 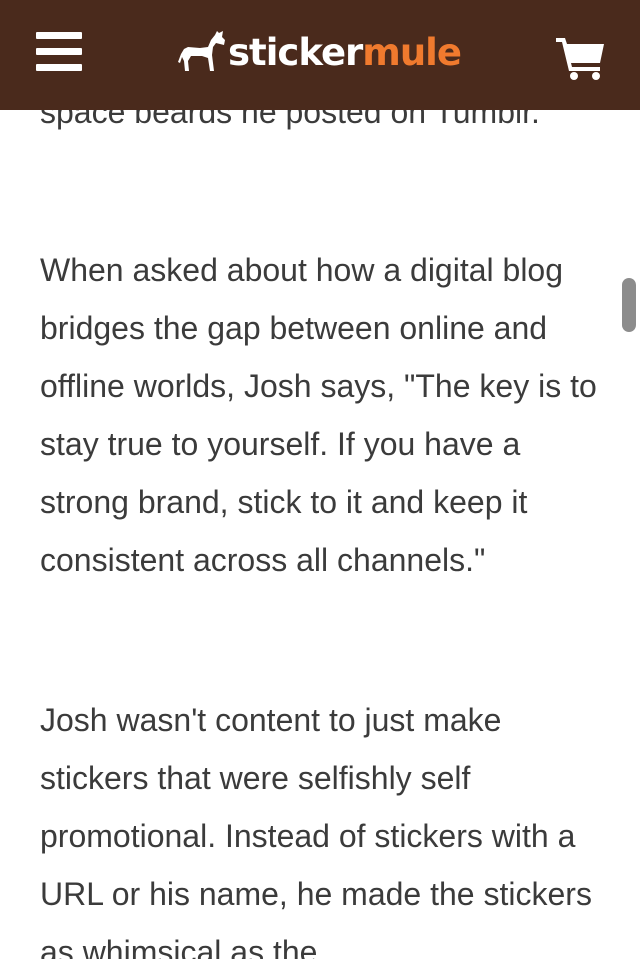 What do you see at coordinates (201, 51) in the screenshot?
I see `mule-logo-icon` at bounding box center [201, 51].